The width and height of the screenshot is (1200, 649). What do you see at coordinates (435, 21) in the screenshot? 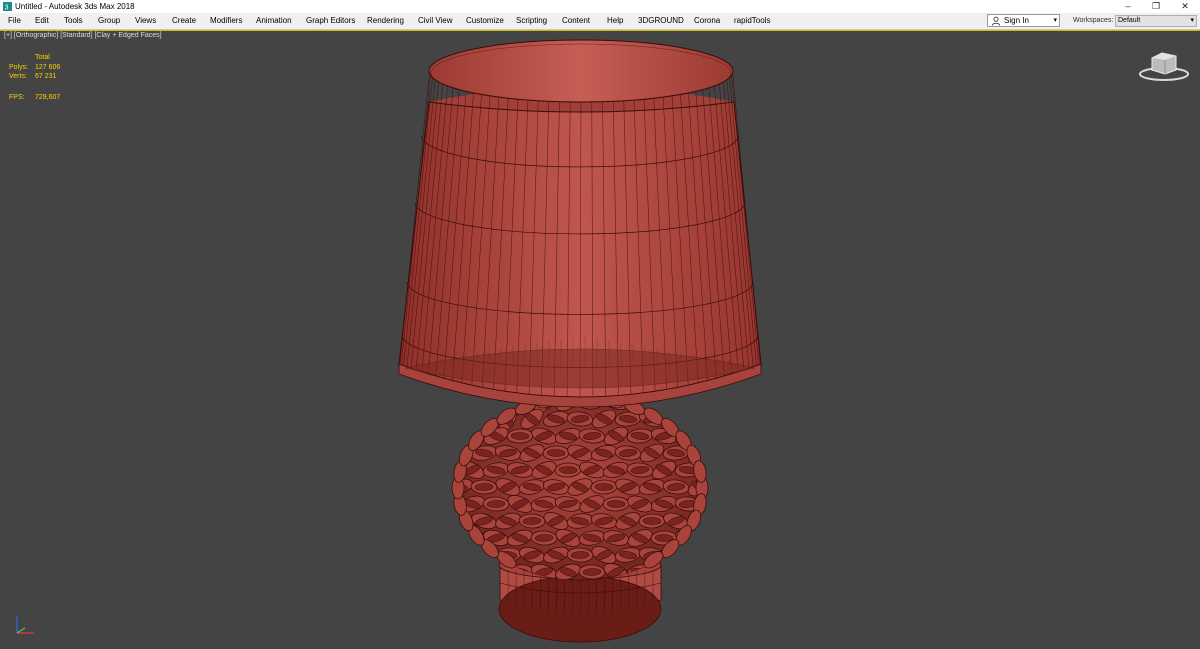
I see `menu-civil-view: Civil View` at bounding box center [435, 21].